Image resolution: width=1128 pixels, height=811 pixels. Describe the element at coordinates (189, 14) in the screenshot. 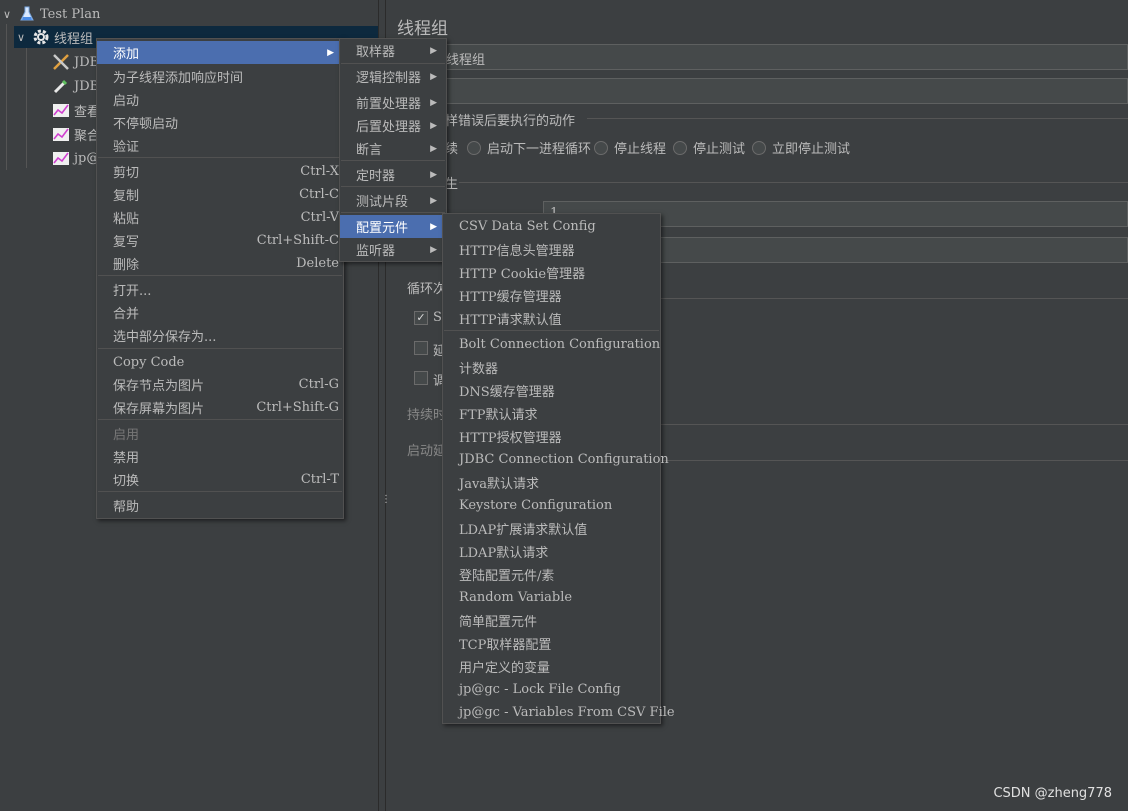

I see `tree-item-test-plan: ∨ Test Plan` at that location.